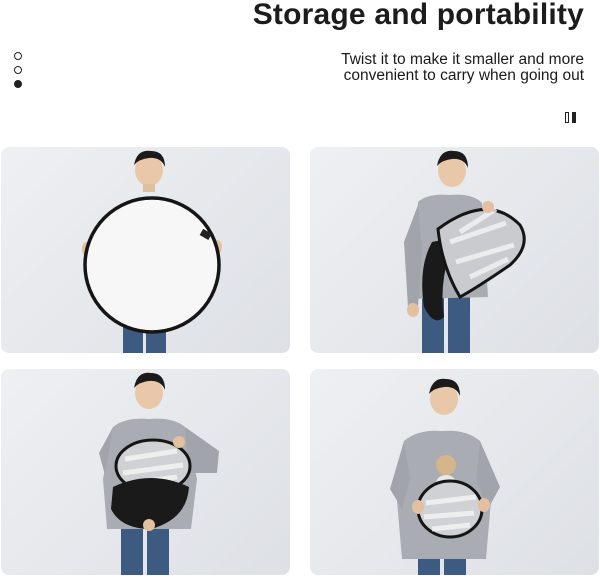 Image resolution: width=600 pixels, height=580 pixels. Describe the element at coordinates (567, 117) in the screenshot. I see `pager-bar-icon` at that location.